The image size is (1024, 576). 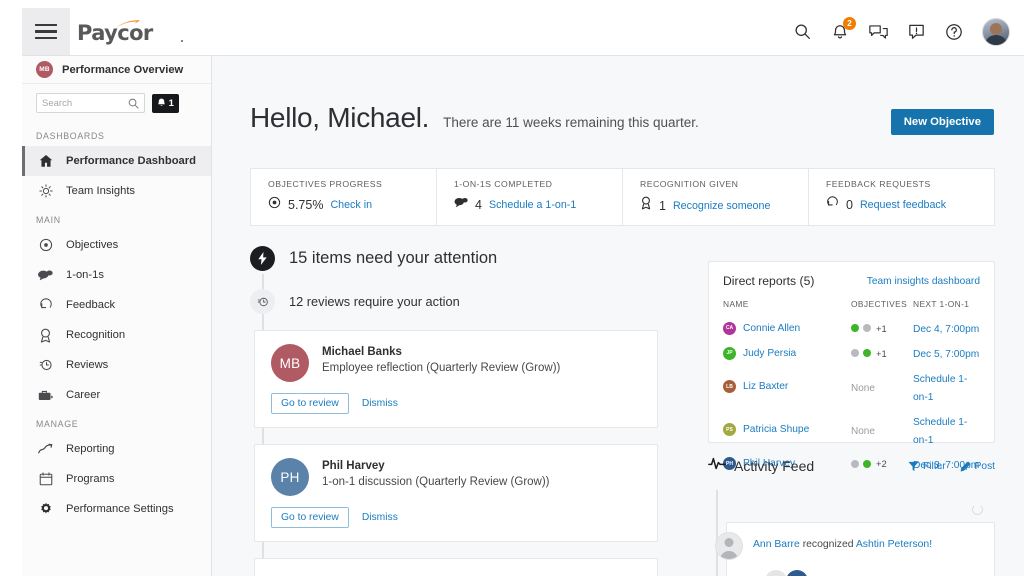 What do you see at coordinates (116, 449) in the screenshot?
I see `sidebar-item-reporting: Reporting` at bounding box center [116, 449].